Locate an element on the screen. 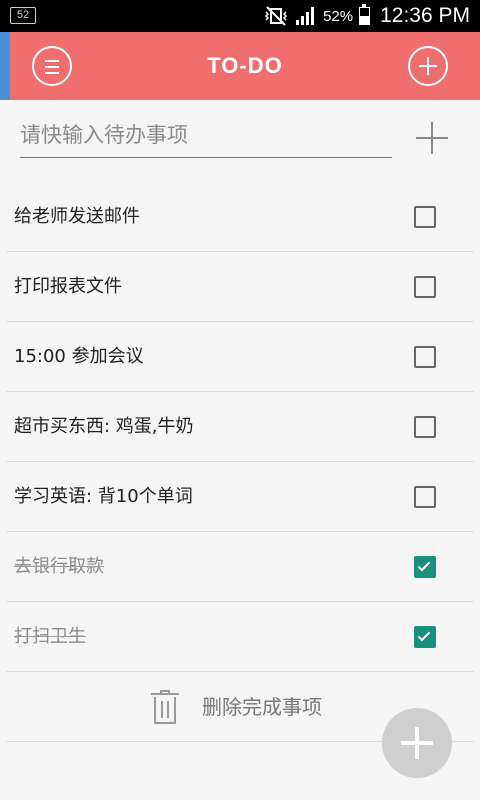 The height and width of the screenshot is (800, 480). todo-input is located at coordinates (206, 135).